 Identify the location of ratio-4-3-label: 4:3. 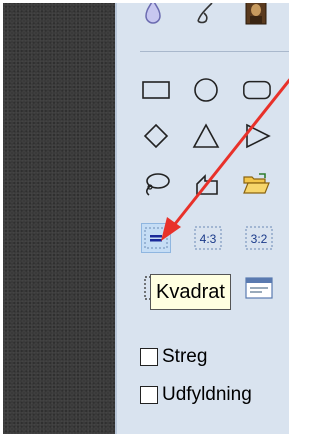
(208, 239).